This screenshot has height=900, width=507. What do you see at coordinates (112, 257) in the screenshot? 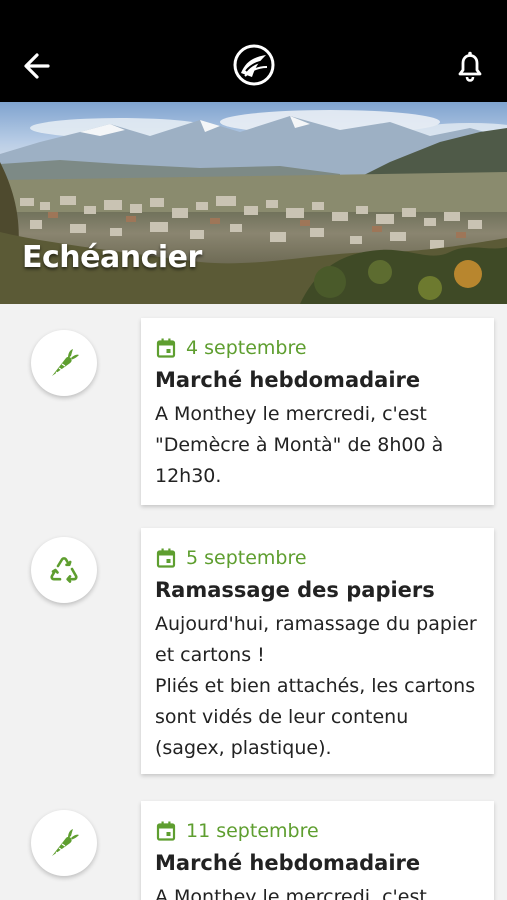
I see `page-title: Echéancier` at bounding box center [112, 257].